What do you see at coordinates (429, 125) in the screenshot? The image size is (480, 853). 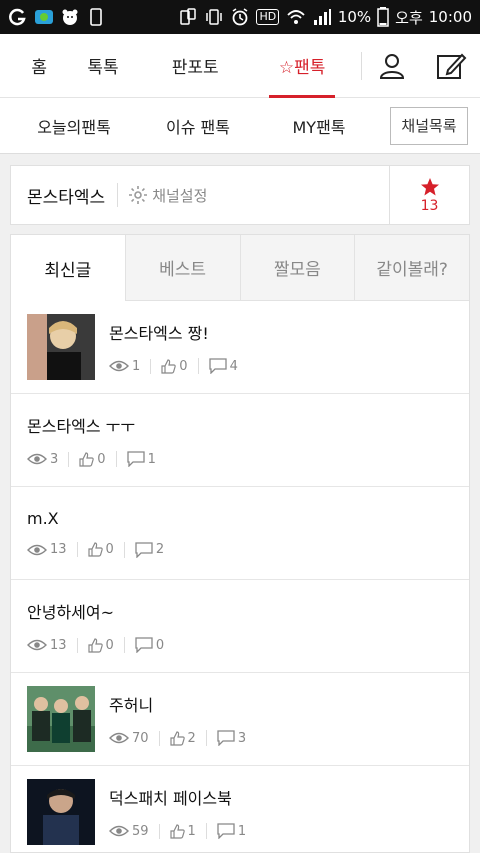 I see `channel-list-button: 채널목록` at bounding box center [429, 125].